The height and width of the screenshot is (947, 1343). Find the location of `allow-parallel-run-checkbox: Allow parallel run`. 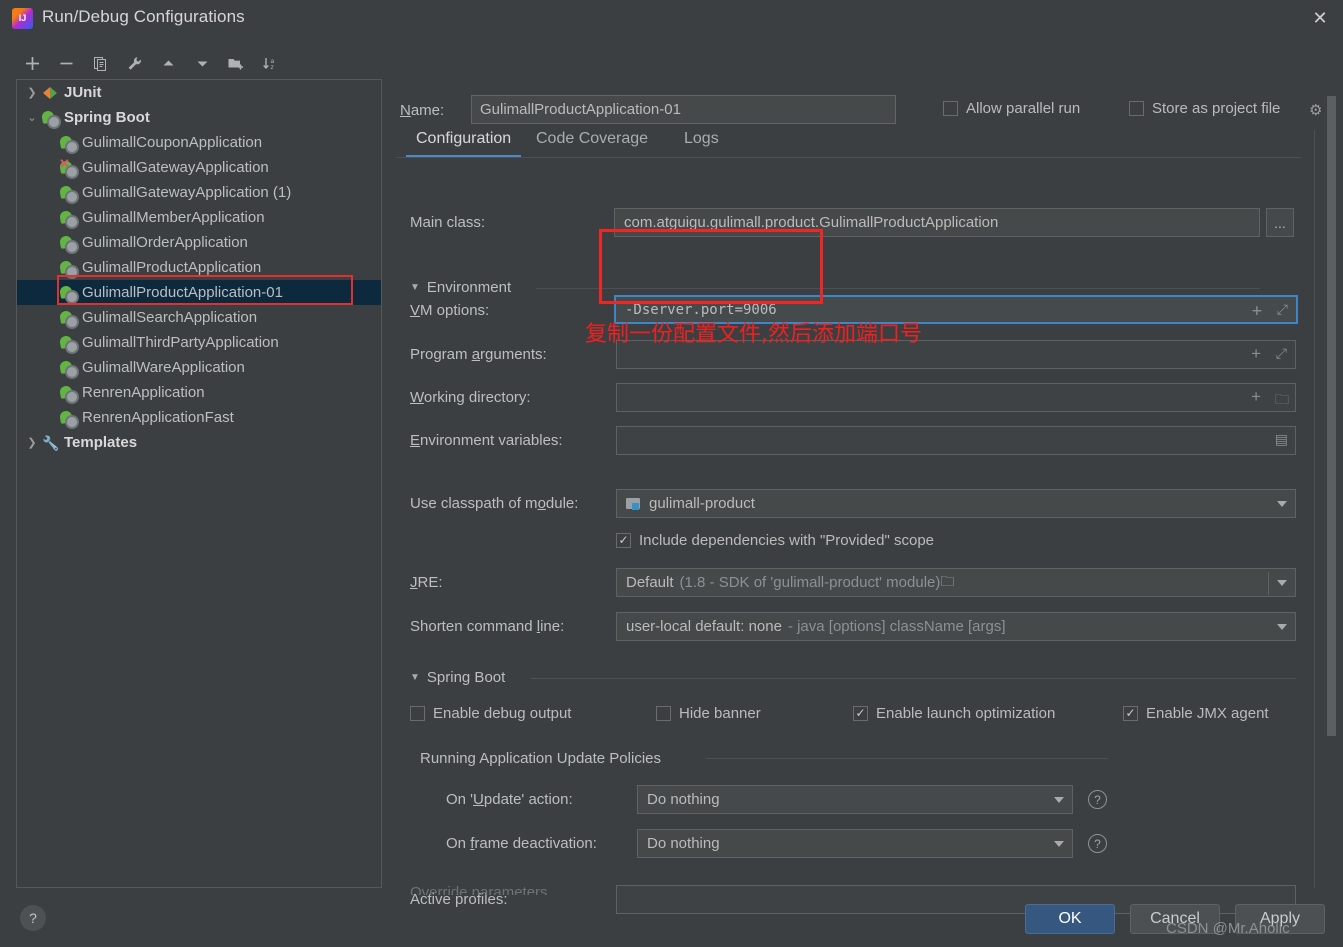

allow-parallel-run-checkbox: Allow parallel run is located at coordinates (1011, 108).